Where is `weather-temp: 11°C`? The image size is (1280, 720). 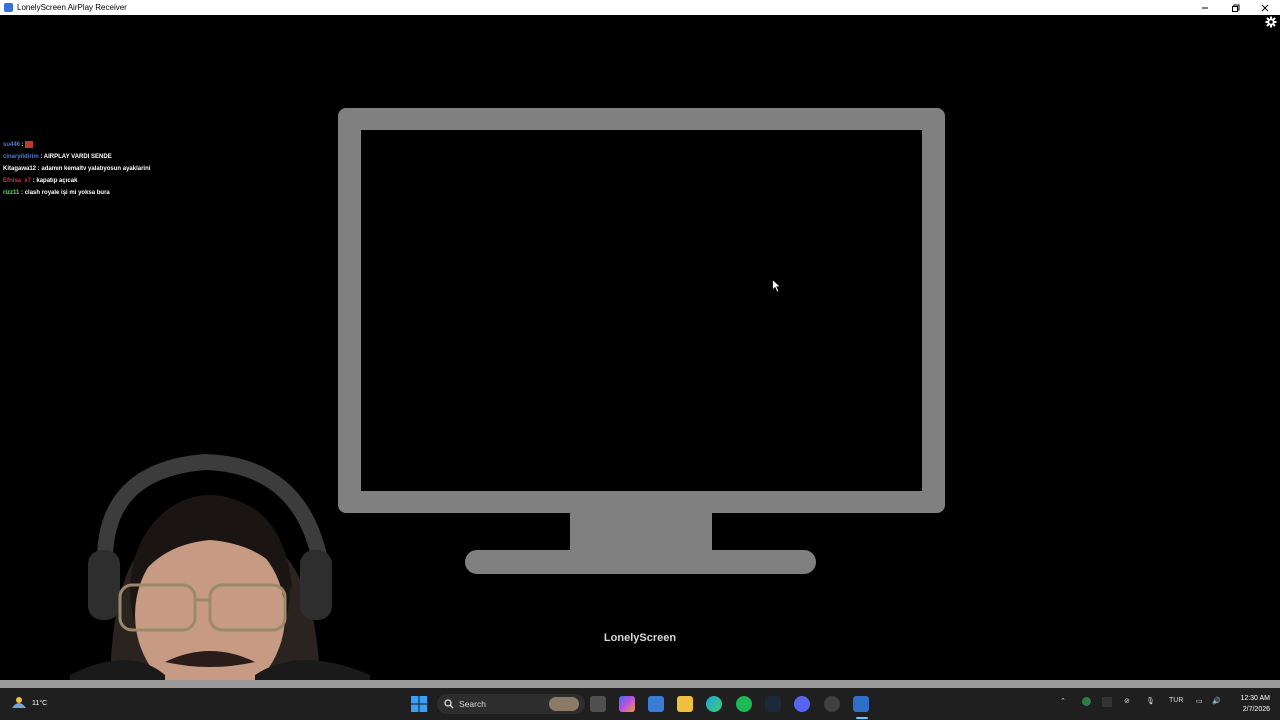
weather-temp: 11°C is located at coordinates (40, 703).